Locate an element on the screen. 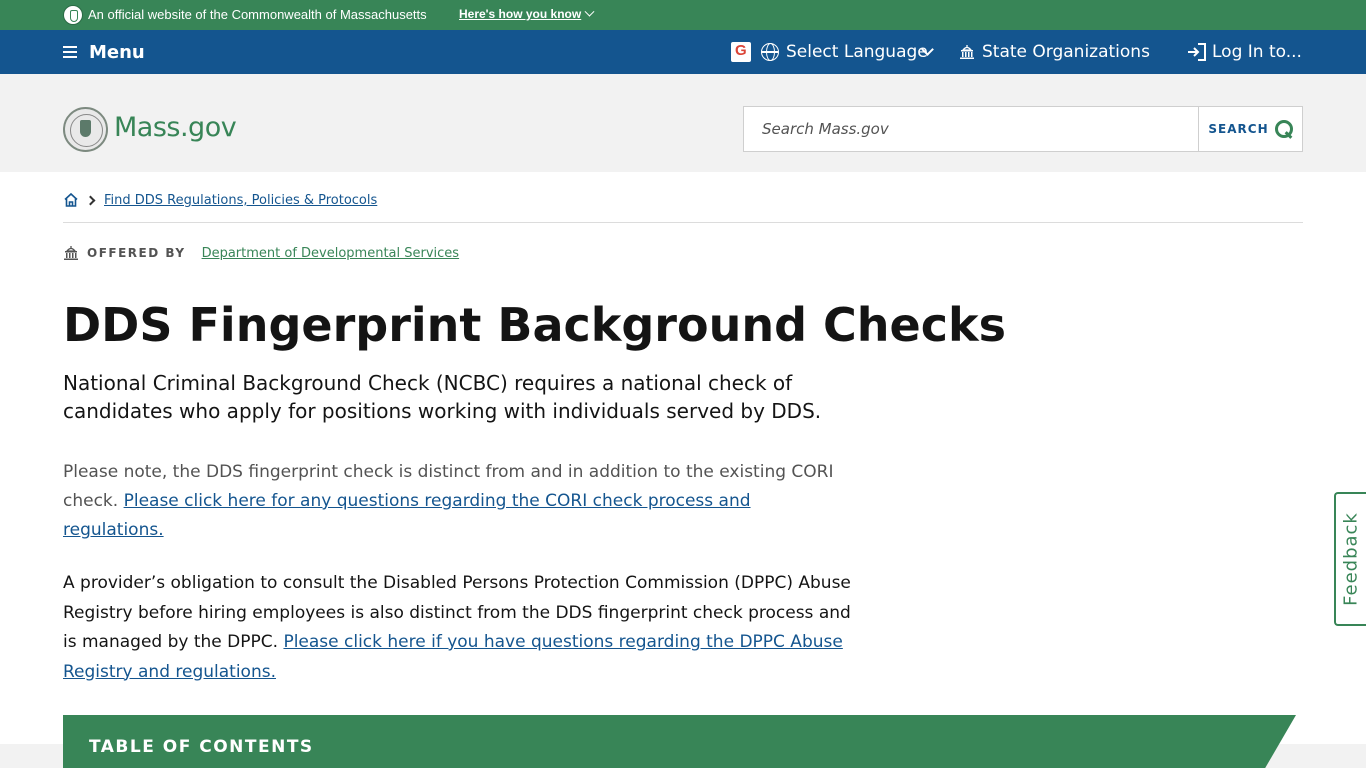 The image size is (1366, 768). language-select: Select Language is located at coordinates (857, 52).